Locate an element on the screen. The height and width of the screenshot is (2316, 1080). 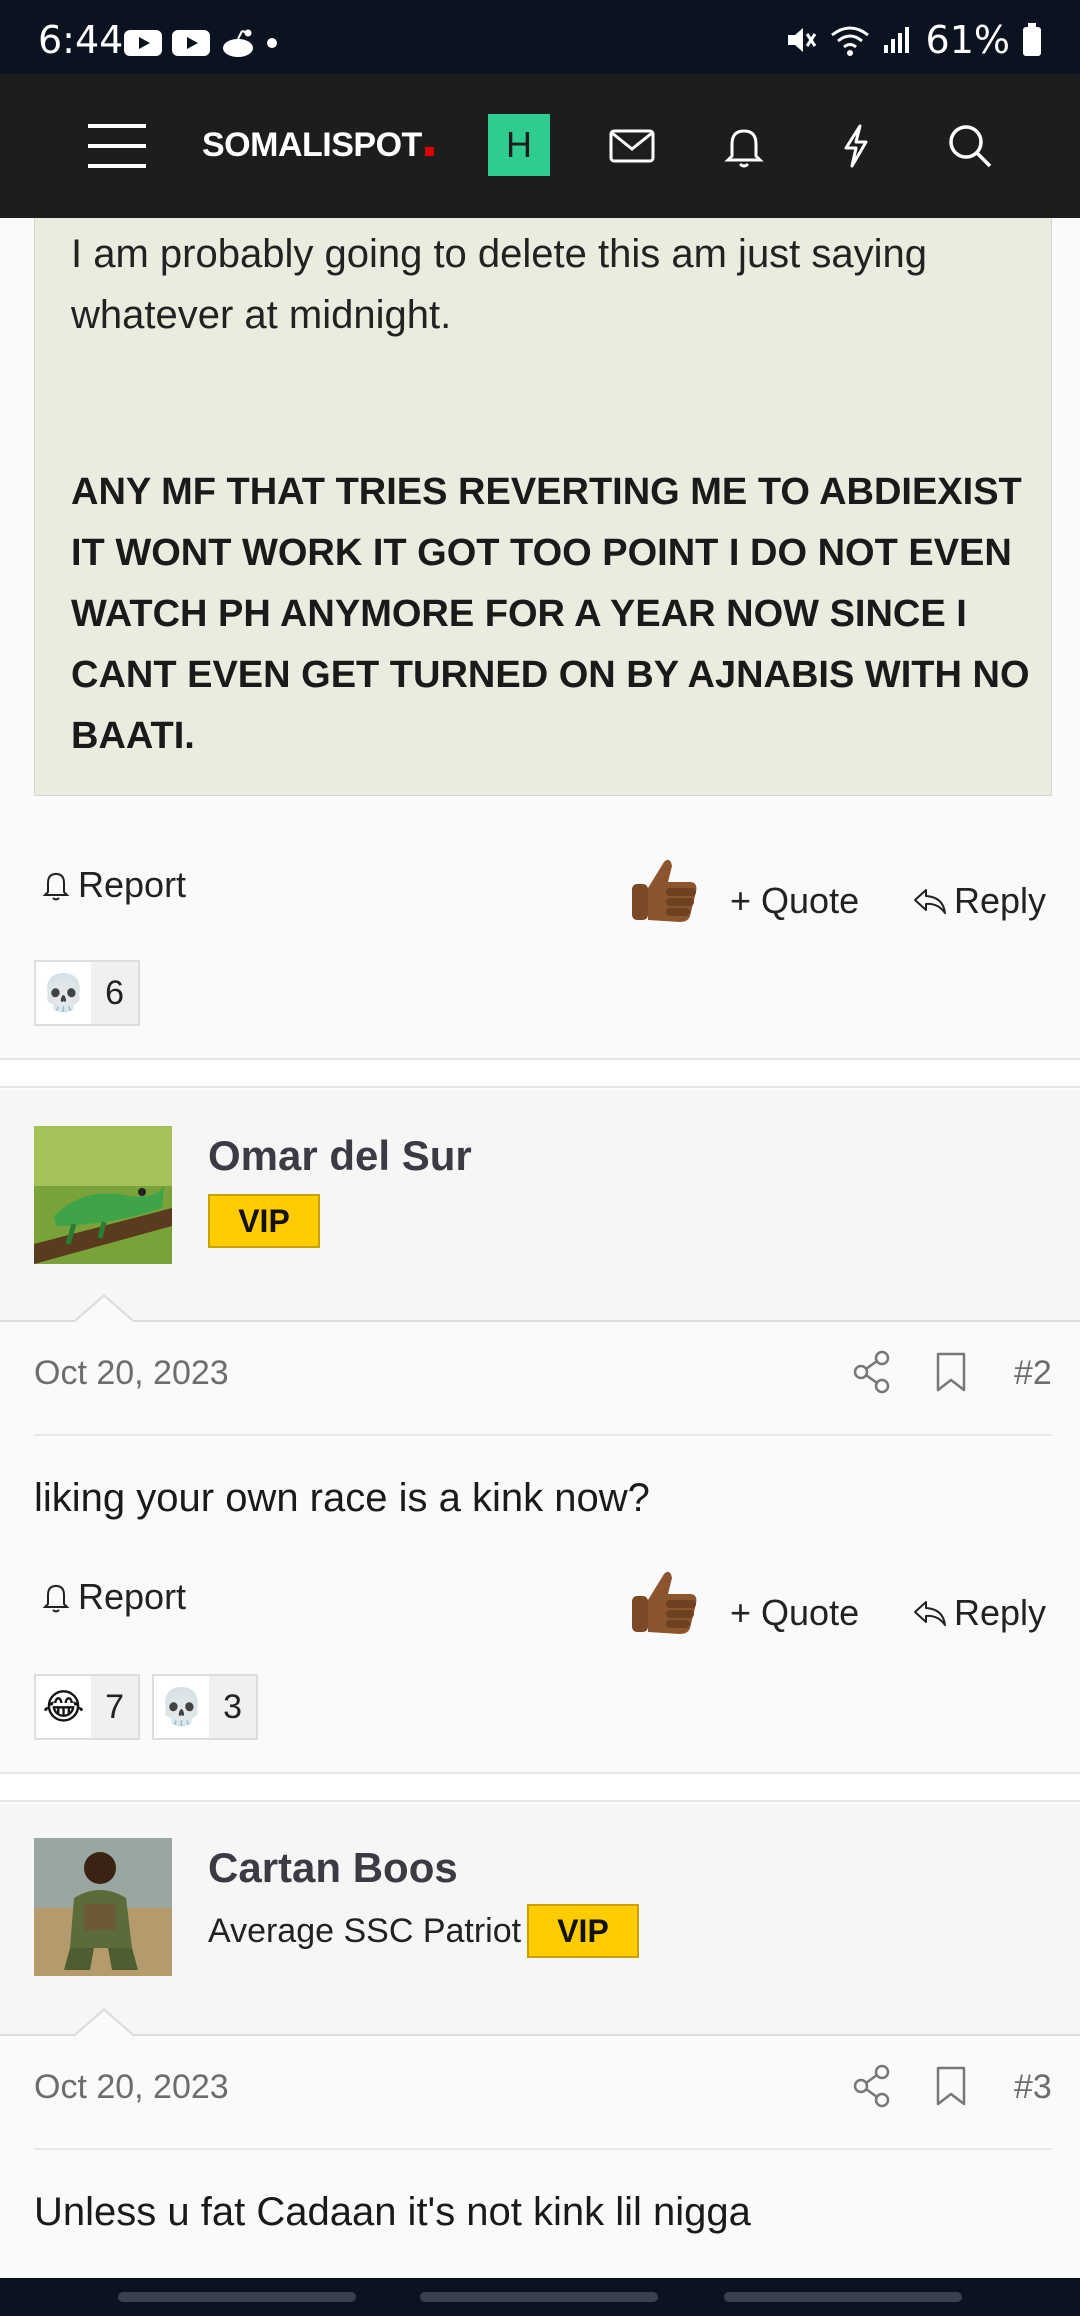
soldier-avatar-icon is located at coordinates (103, 1907).